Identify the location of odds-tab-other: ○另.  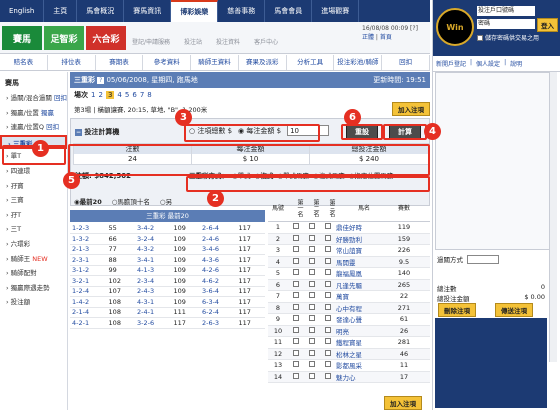
(166, 201).